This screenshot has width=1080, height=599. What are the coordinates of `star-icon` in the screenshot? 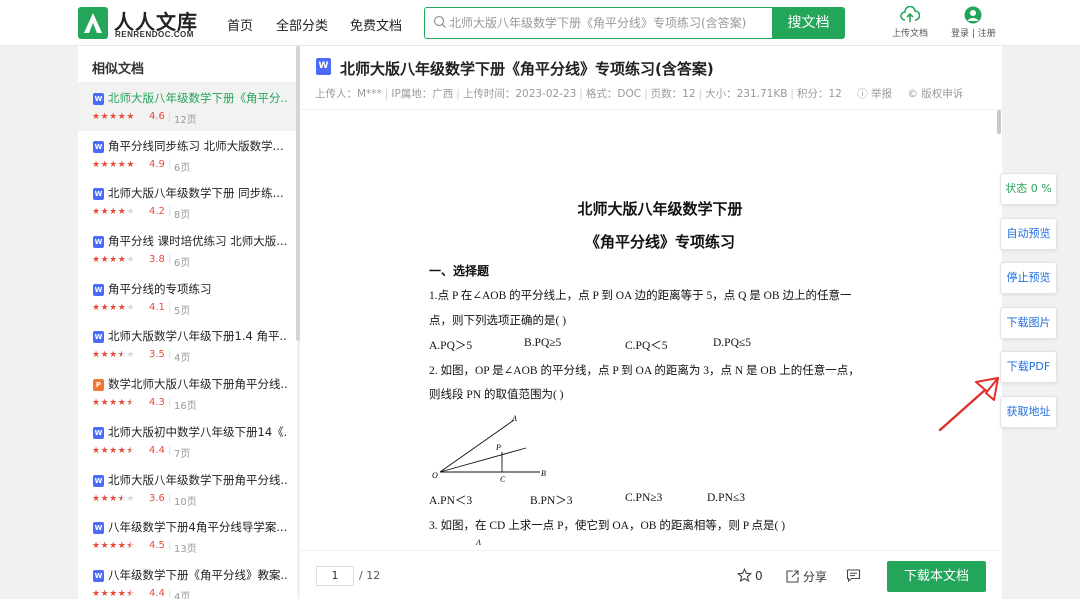 It's located at (744, 575).